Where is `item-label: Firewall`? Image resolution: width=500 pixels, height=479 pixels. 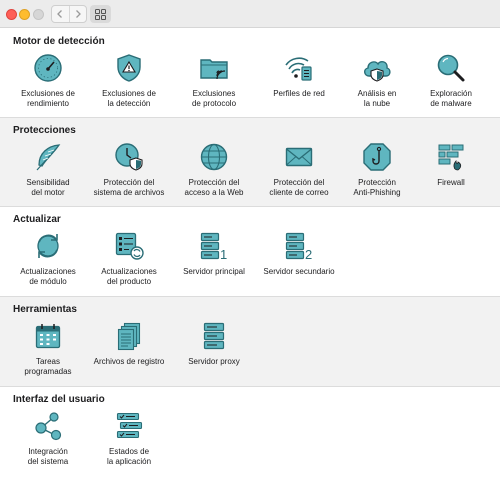 item-label: Firewall is located at coordinates (451, 182).